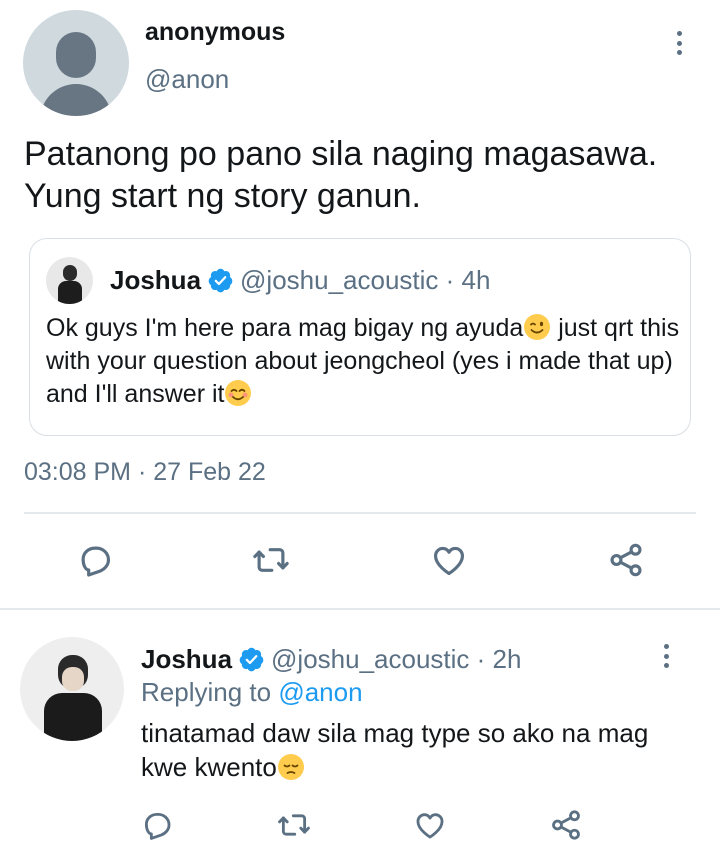 The width and height of the screenshot is (720, 853). I want to click on reply-author-handle: @joshu_acoustic · 2h, so click(396, 659).